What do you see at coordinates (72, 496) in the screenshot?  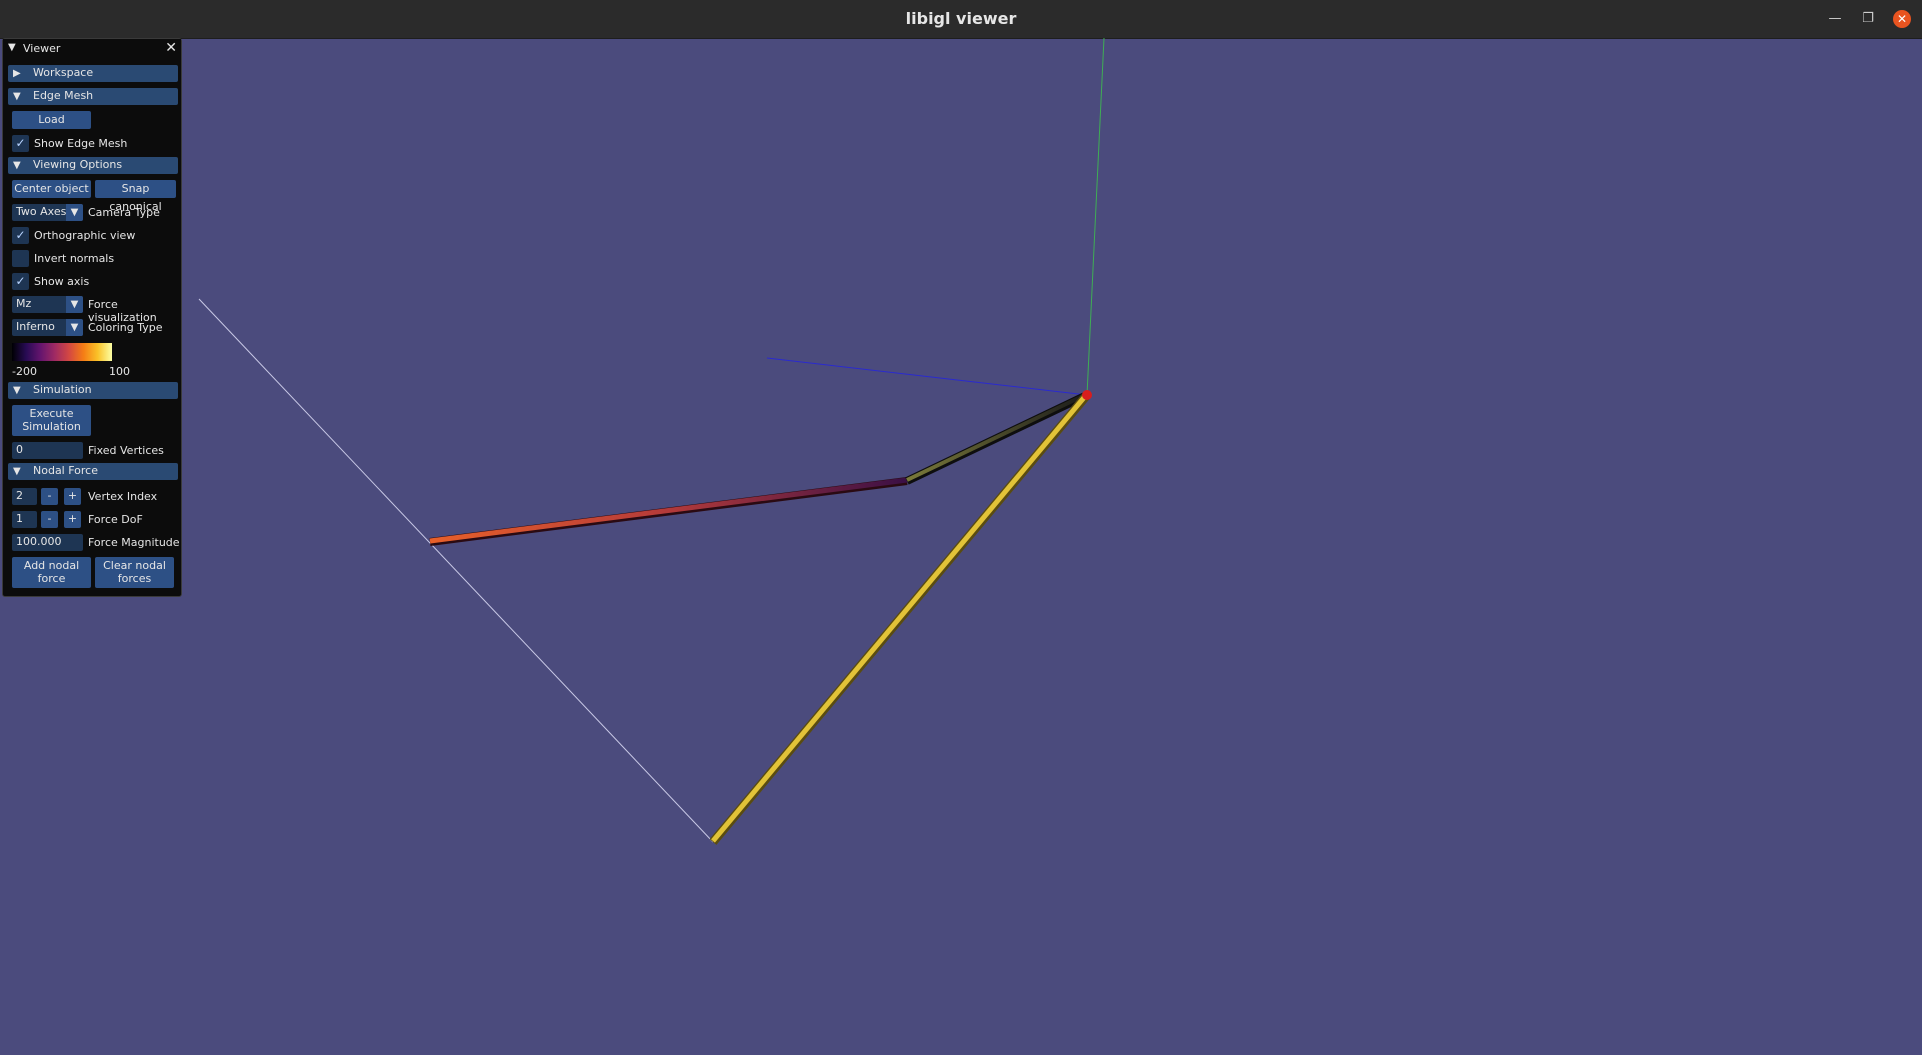 I see `vertex-index-increment-button: +` at bounding box center [72, 496].